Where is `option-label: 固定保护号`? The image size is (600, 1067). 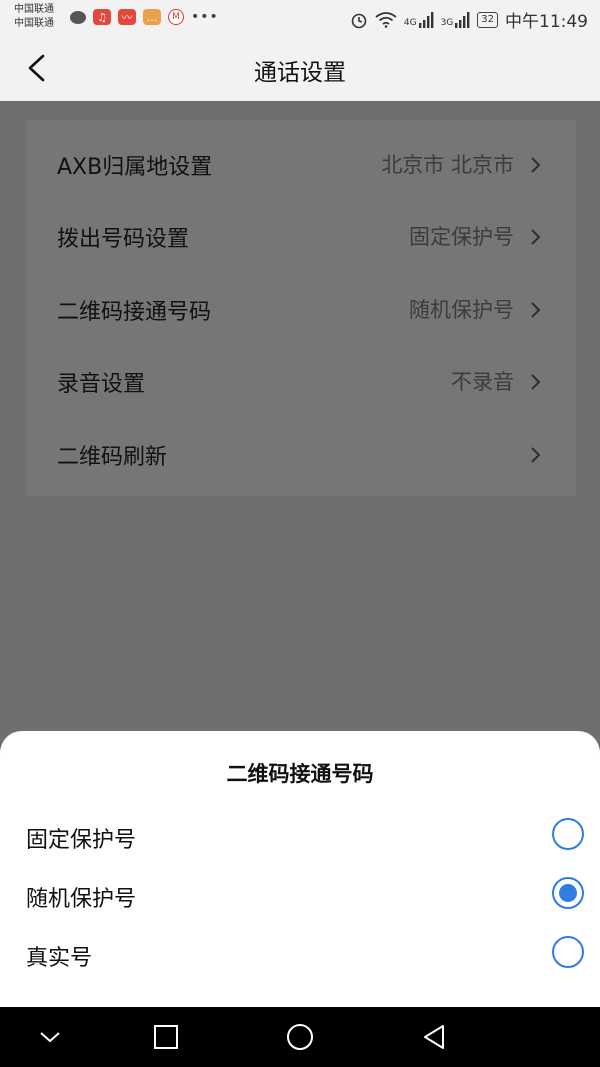 option-label: 固定保护号 is located at coordinates (81, 840).